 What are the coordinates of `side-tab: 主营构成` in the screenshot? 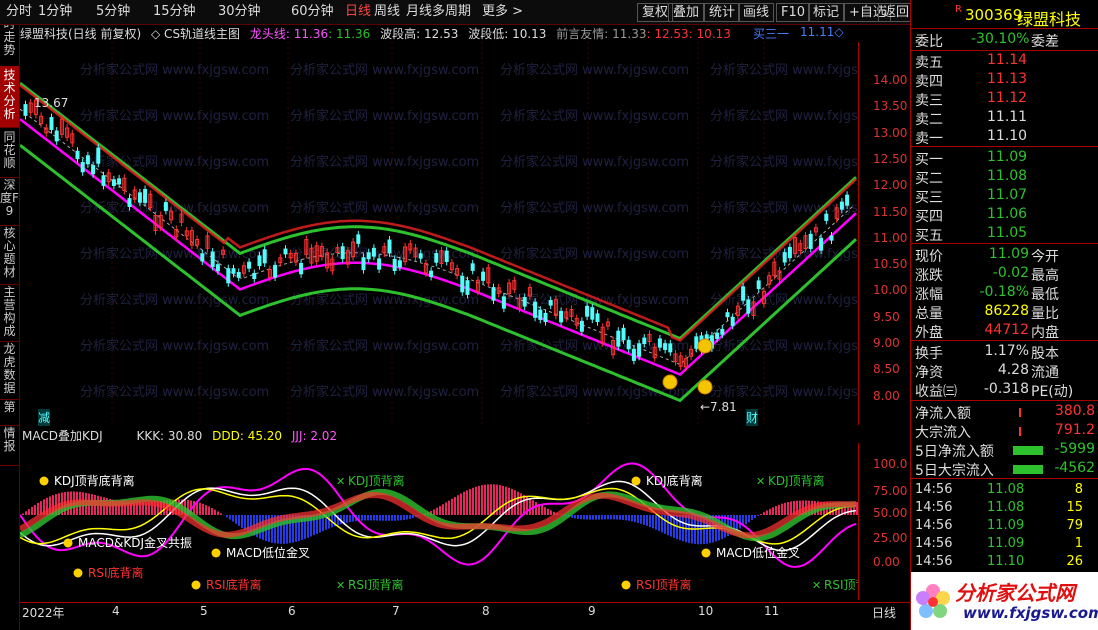 It's located at (9, 312).